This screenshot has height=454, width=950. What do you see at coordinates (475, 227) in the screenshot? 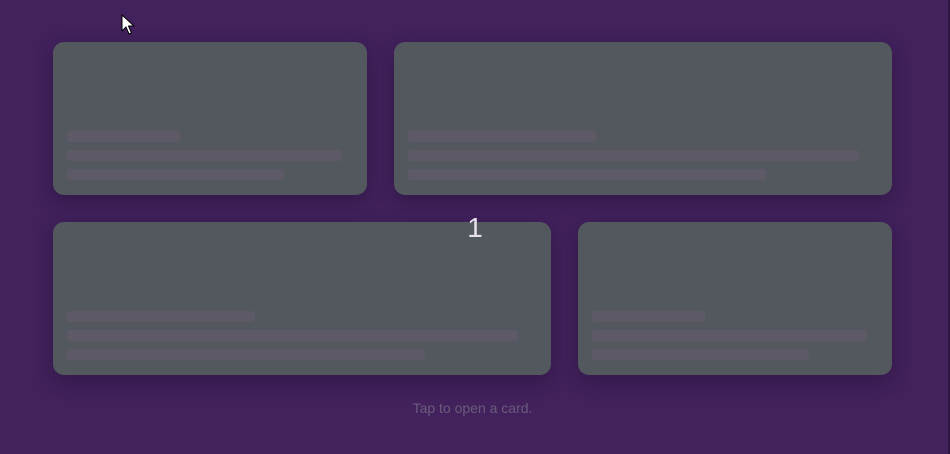
I see `card-counter: 1` at bounding box center [475, 227].